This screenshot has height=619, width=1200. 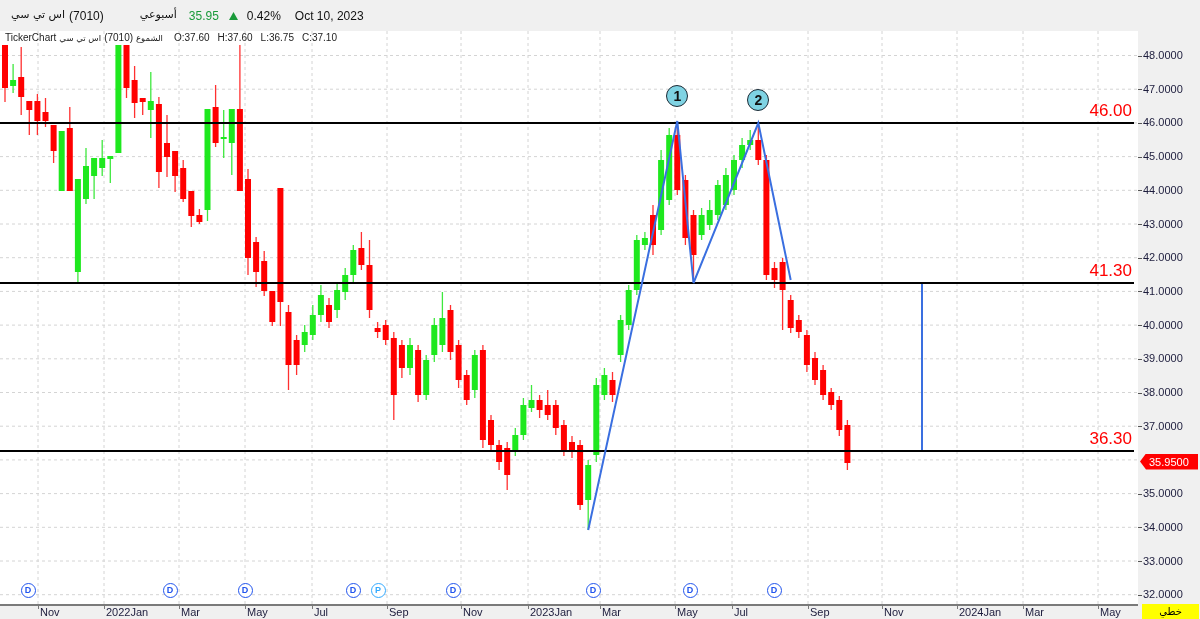 What do you see at coordinates (127, 612) in the screenshot?
I see `time-axis-label: 2022Jan` at bounding box center [127, 612].